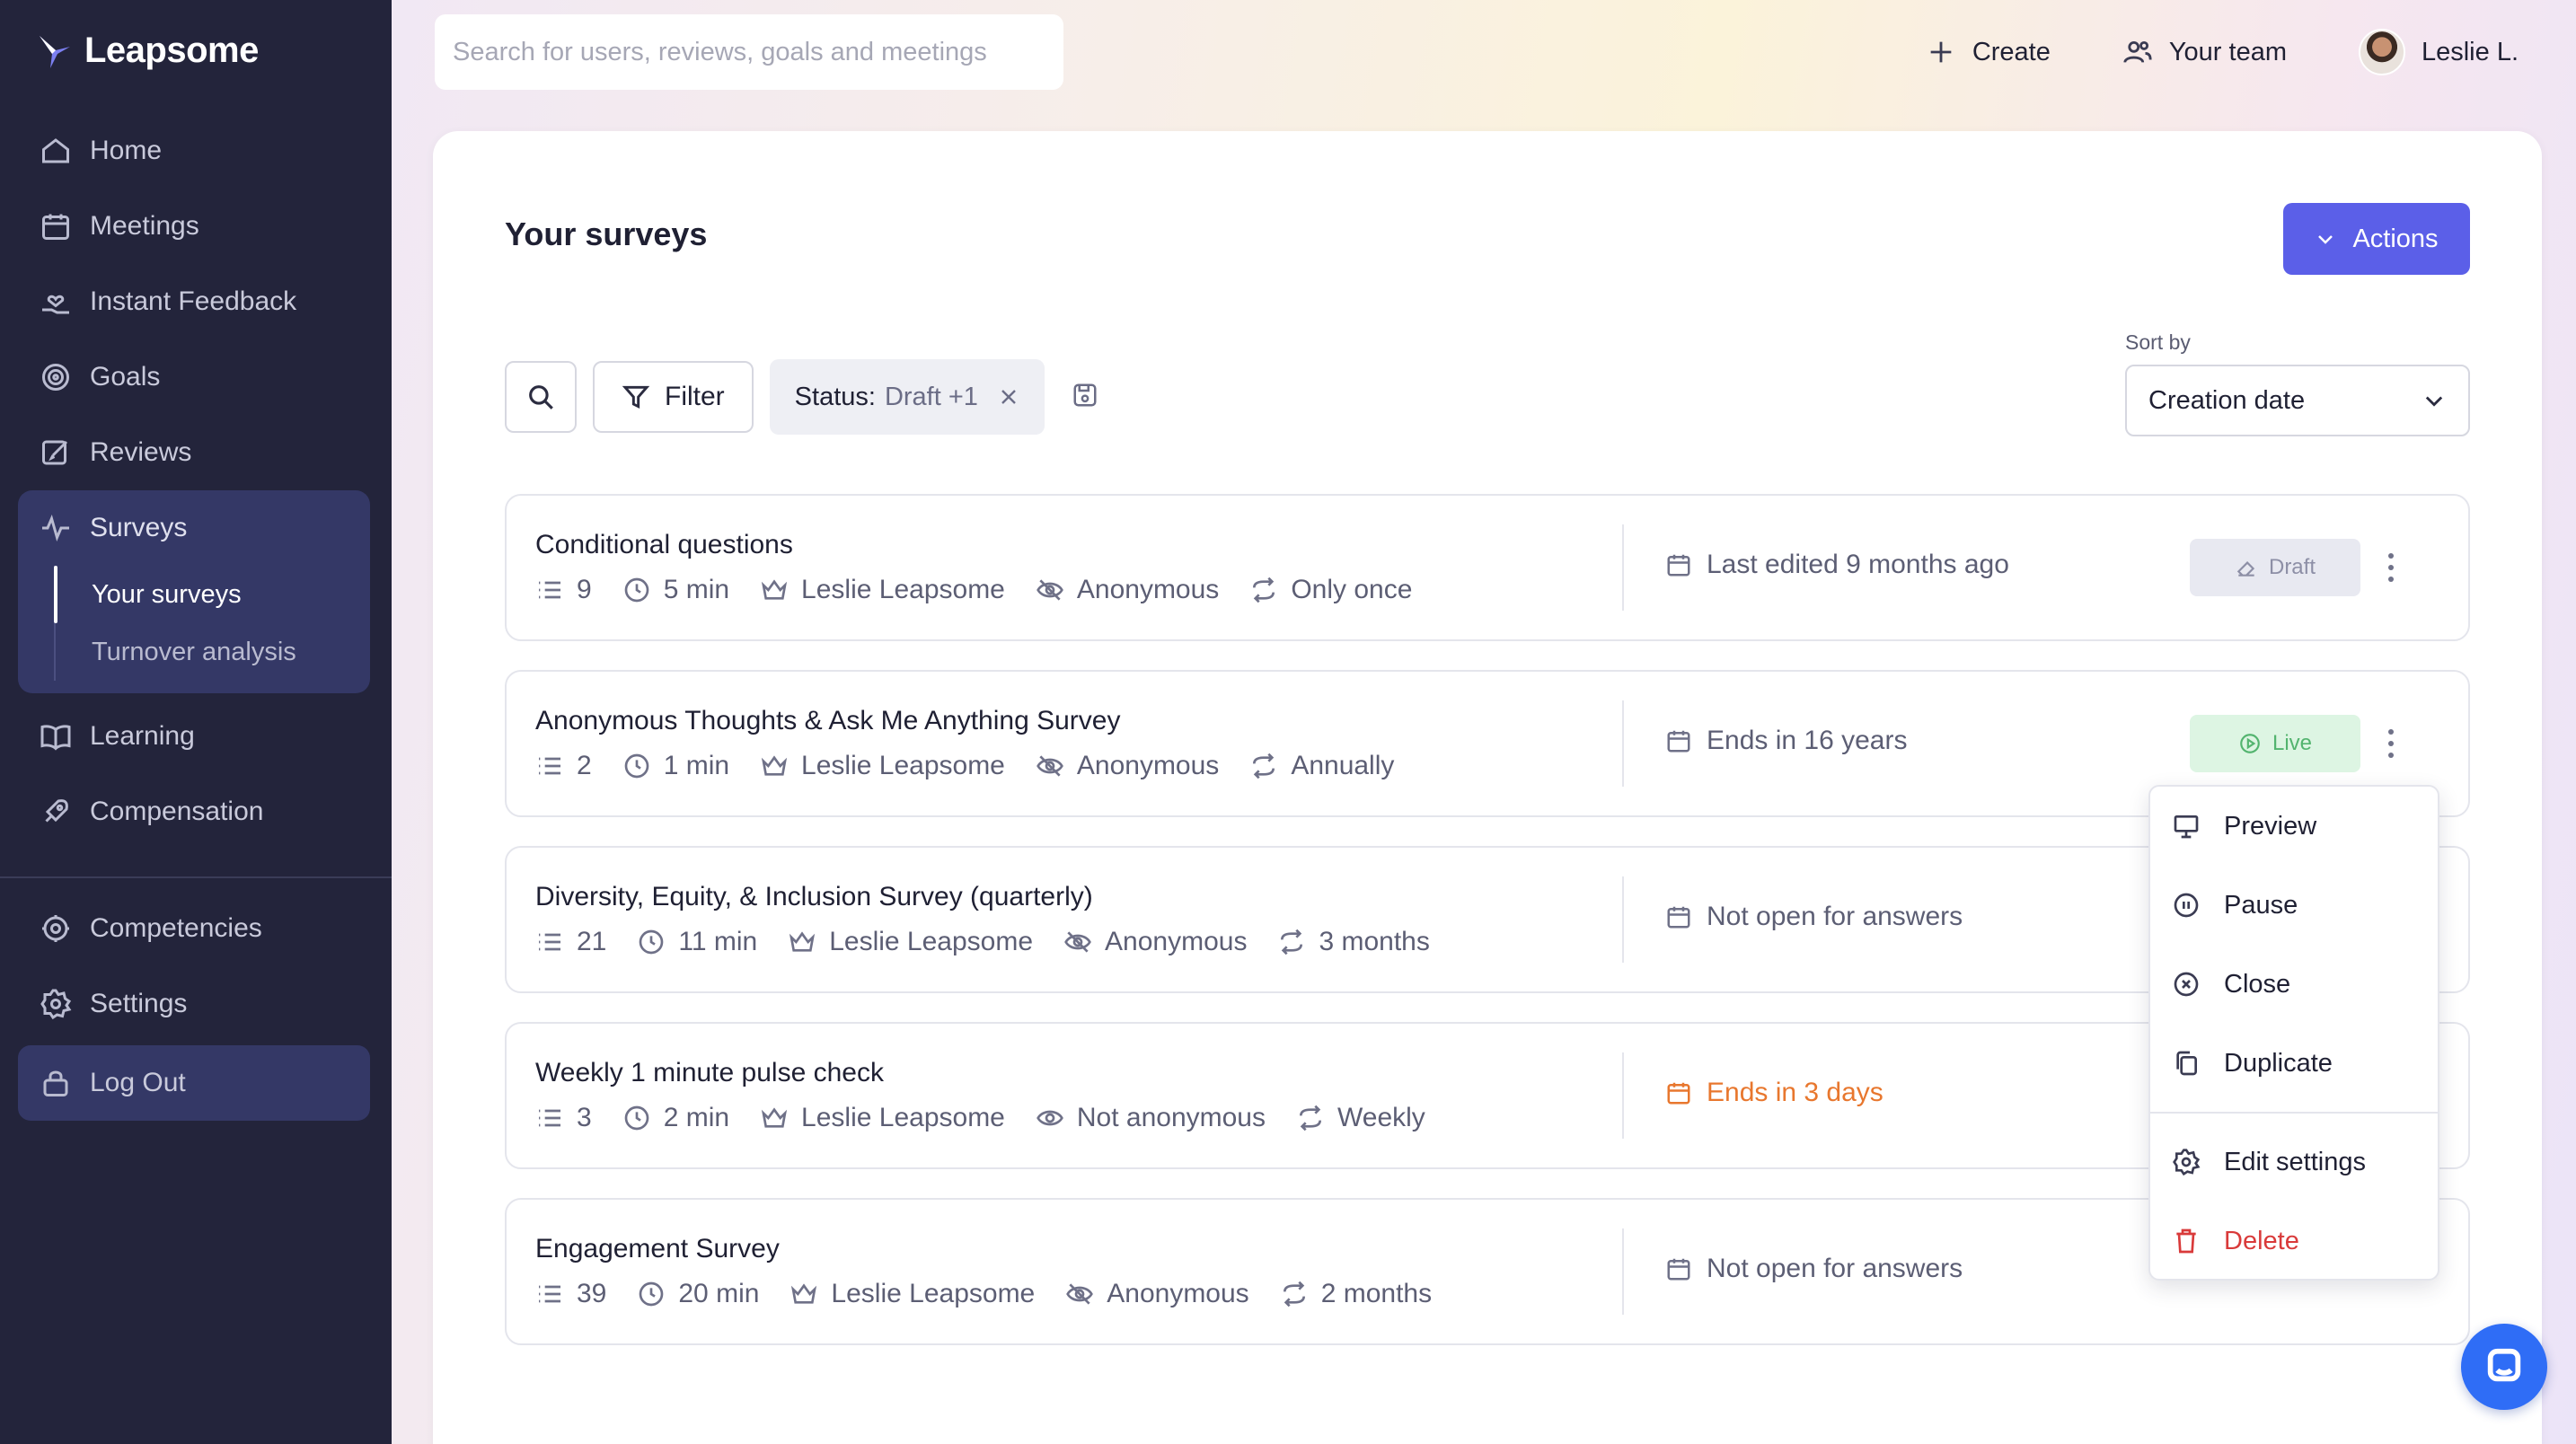  What do you see at coordinates (664, 545) in the screenshot?
I see `survey-title: Conditional questions` at bounding box center [664, 545].